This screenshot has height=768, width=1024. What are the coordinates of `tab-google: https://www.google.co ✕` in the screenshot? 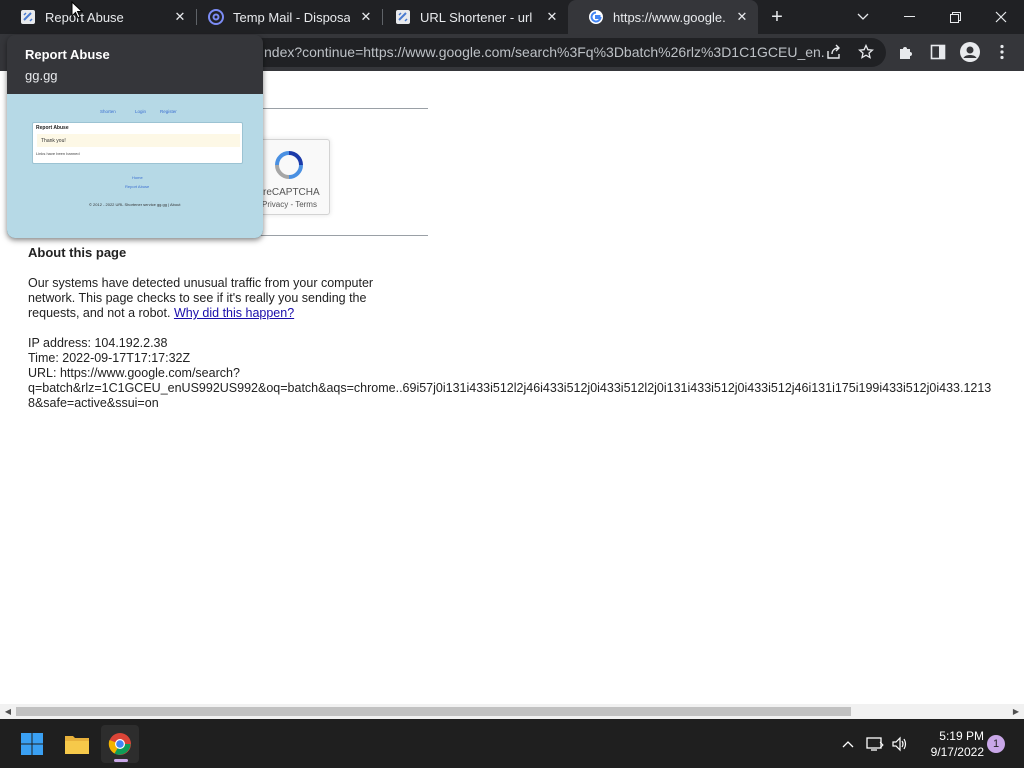 It's located at (663, 17).